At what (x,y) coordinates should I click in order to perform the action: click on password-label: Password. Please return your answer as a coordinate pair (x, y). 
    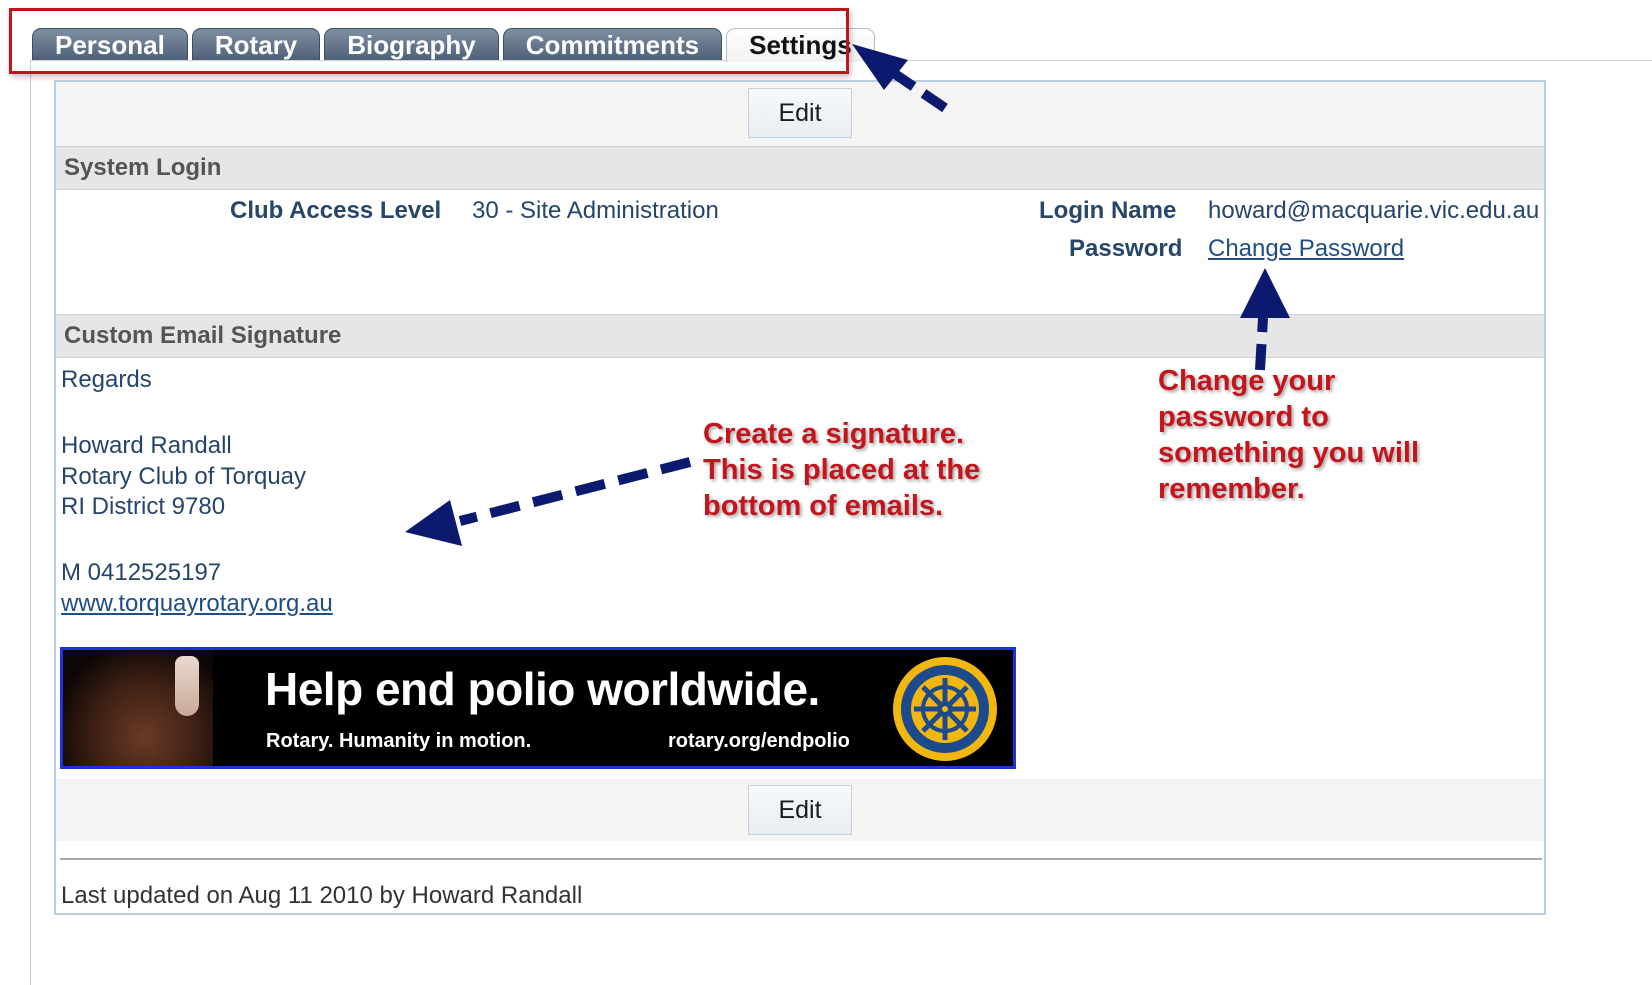
    Looking at the image, I should click on (1126, 248).